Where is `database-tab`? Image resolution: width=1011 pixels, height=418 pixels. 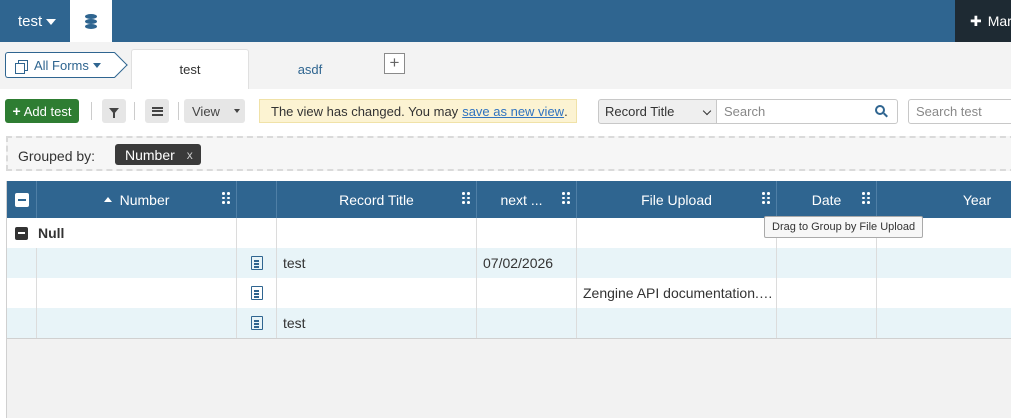
database-tab is located at coordinates (91, 21).